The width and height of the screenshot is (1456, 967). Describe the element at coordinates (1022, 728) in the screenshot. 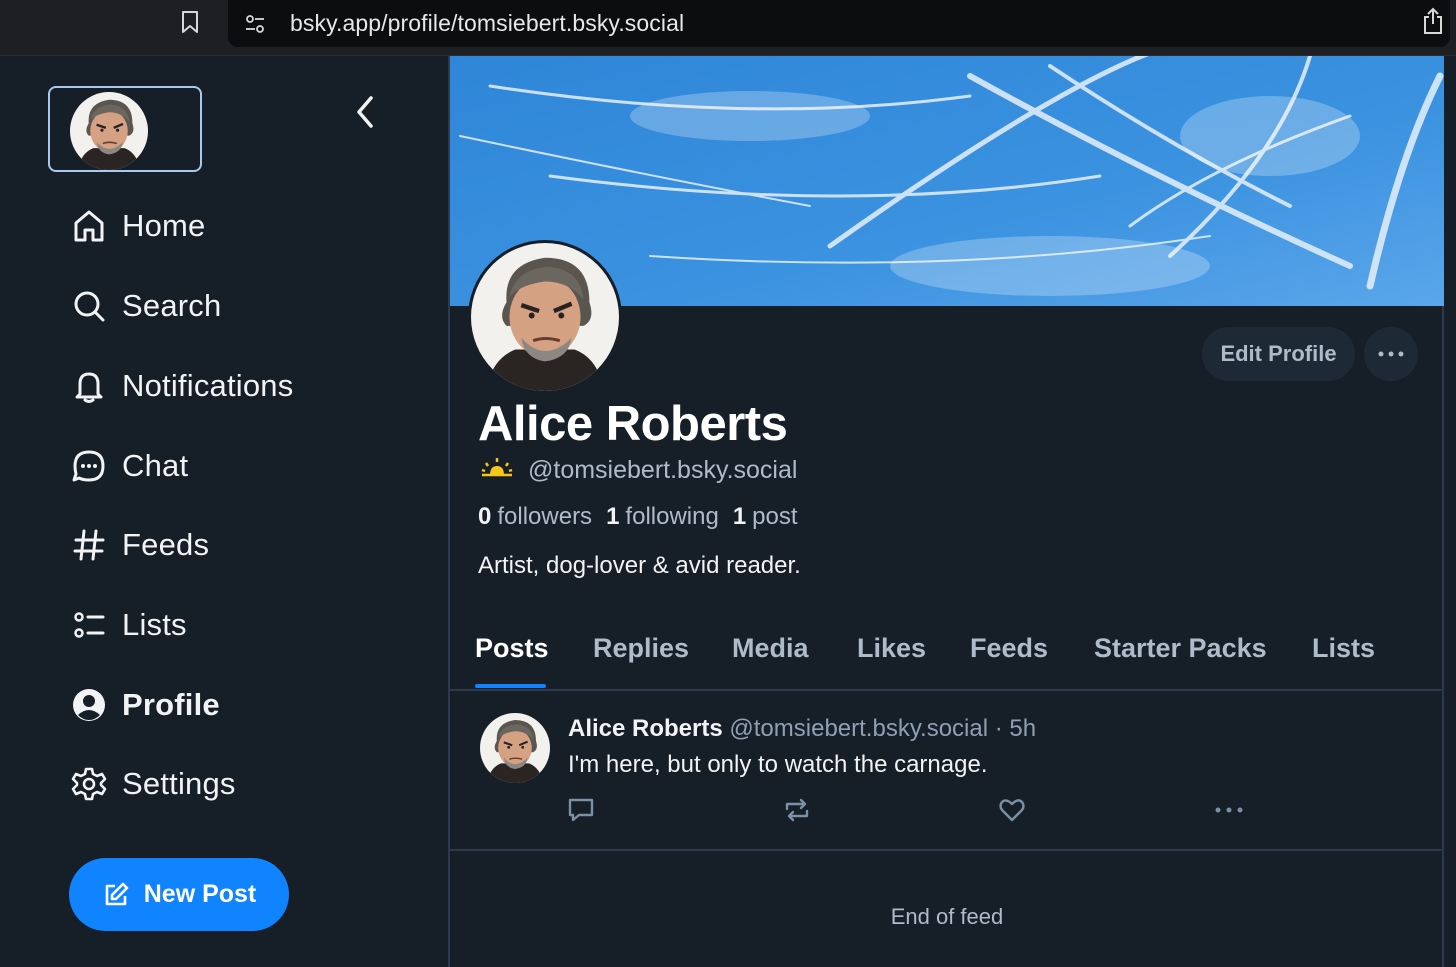

I see `post-time: 5h` at that location.